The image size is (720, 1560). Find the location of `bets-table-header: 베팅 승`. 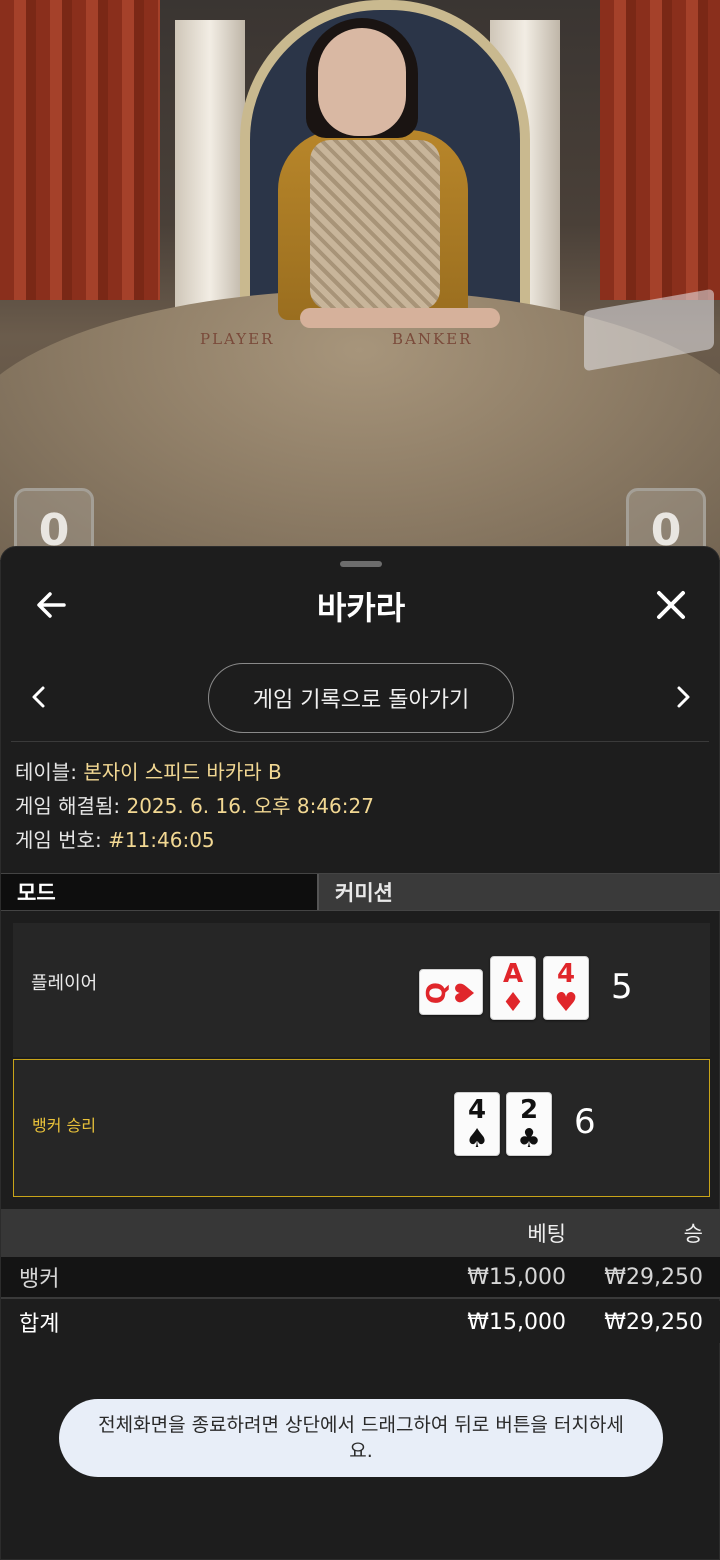

bets-table-header: 베팅 승 is located at coordinates (360, 1233).